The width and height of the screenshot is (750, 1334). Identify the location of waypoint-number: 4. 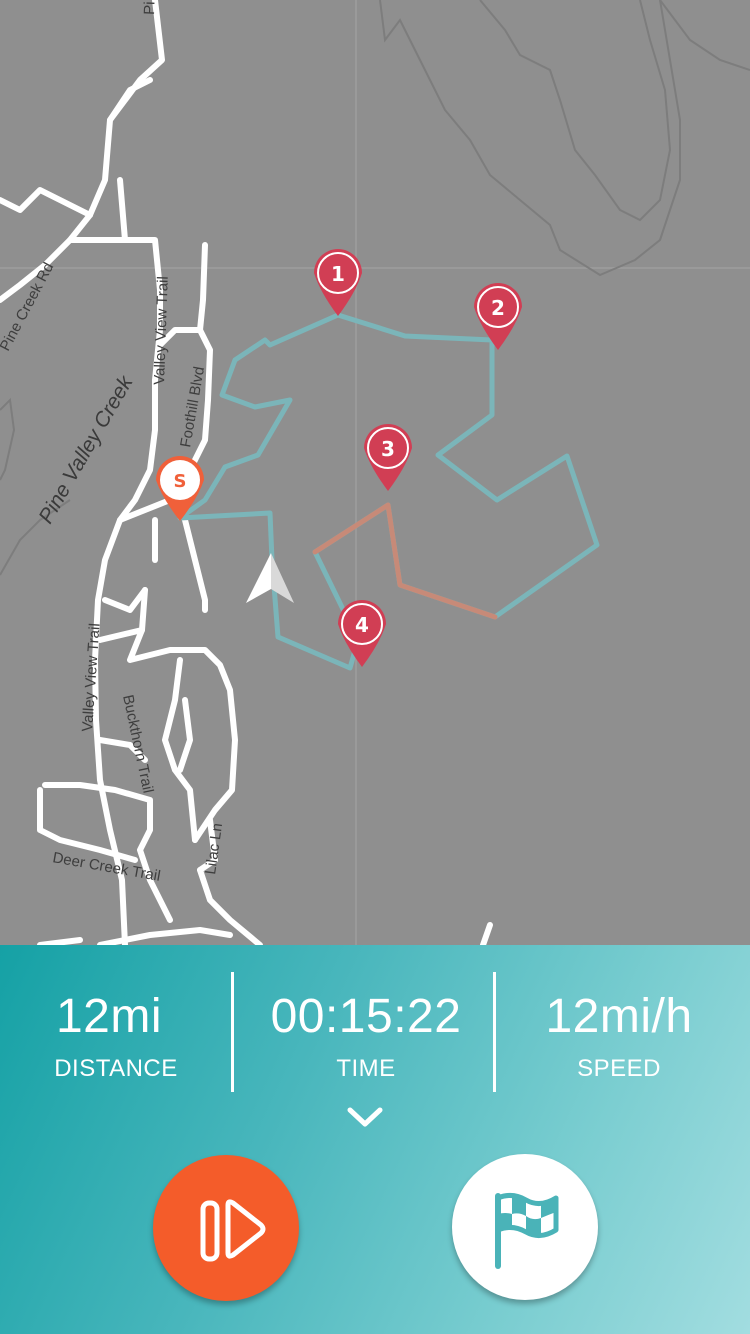
(362, 625).